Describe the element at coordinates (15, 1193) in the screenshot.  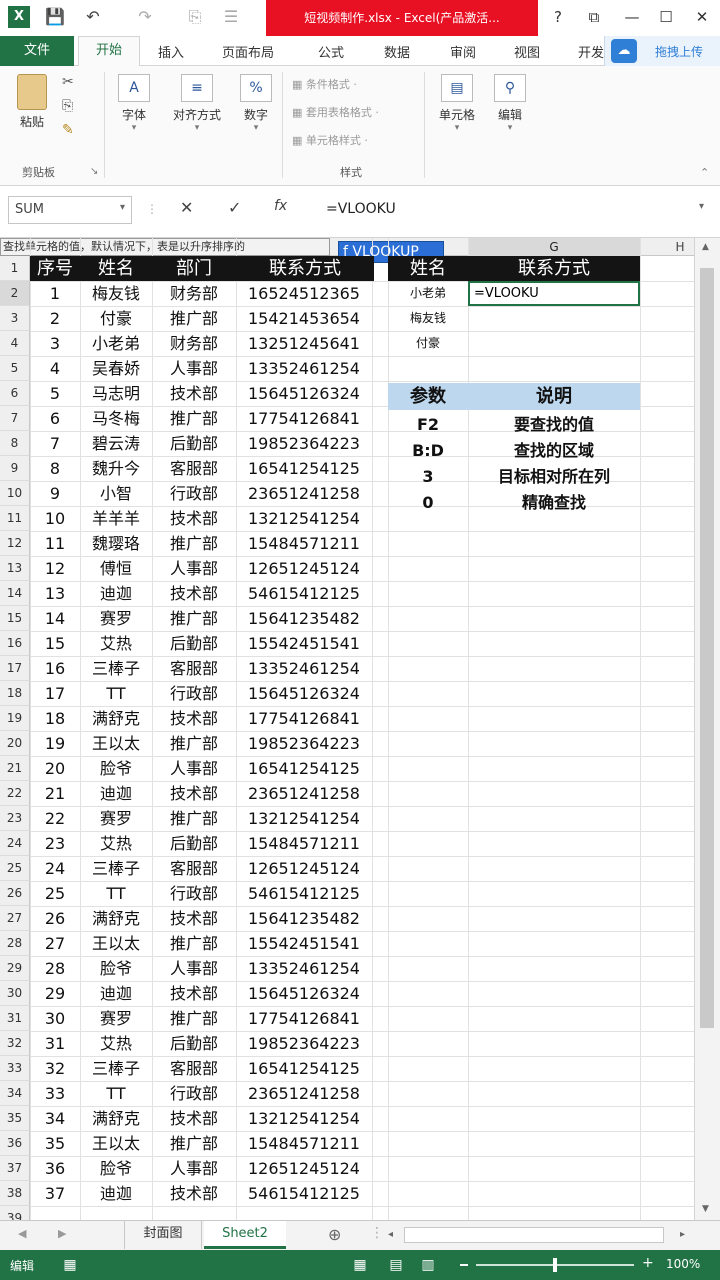
I see `row-number: 38` at that location.